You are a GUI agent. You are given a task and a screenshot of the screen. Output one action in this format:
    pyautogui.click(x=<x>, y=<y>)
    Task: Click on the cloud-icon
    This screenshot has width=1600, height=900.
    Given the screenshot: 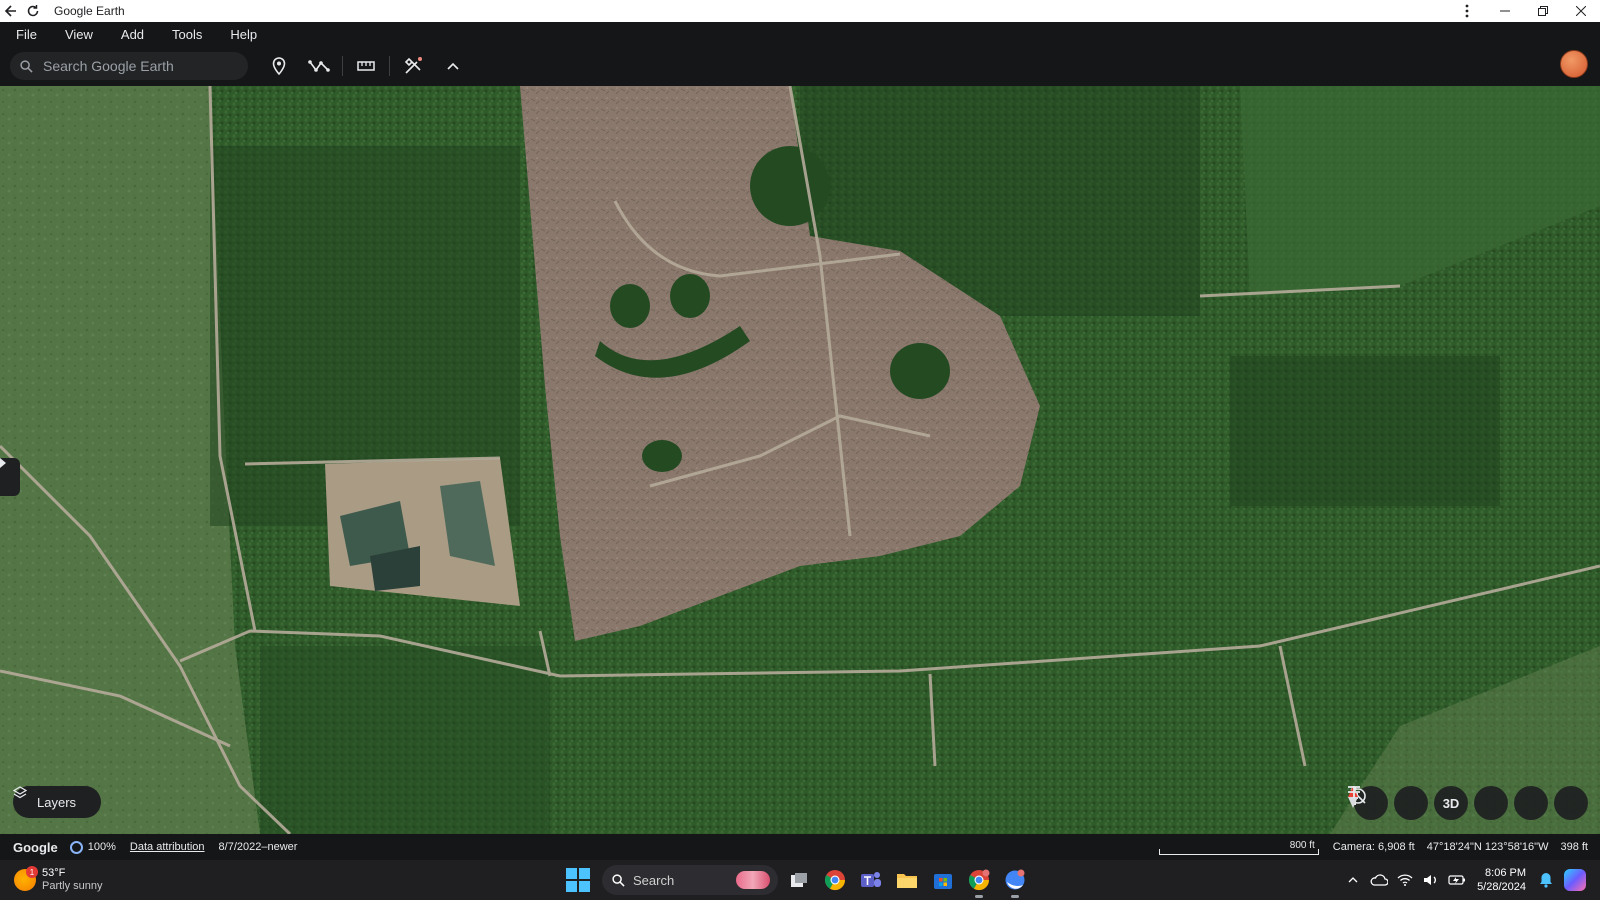 What is the action you would take?
    pyautogui.click(x=1379, y=880)
    